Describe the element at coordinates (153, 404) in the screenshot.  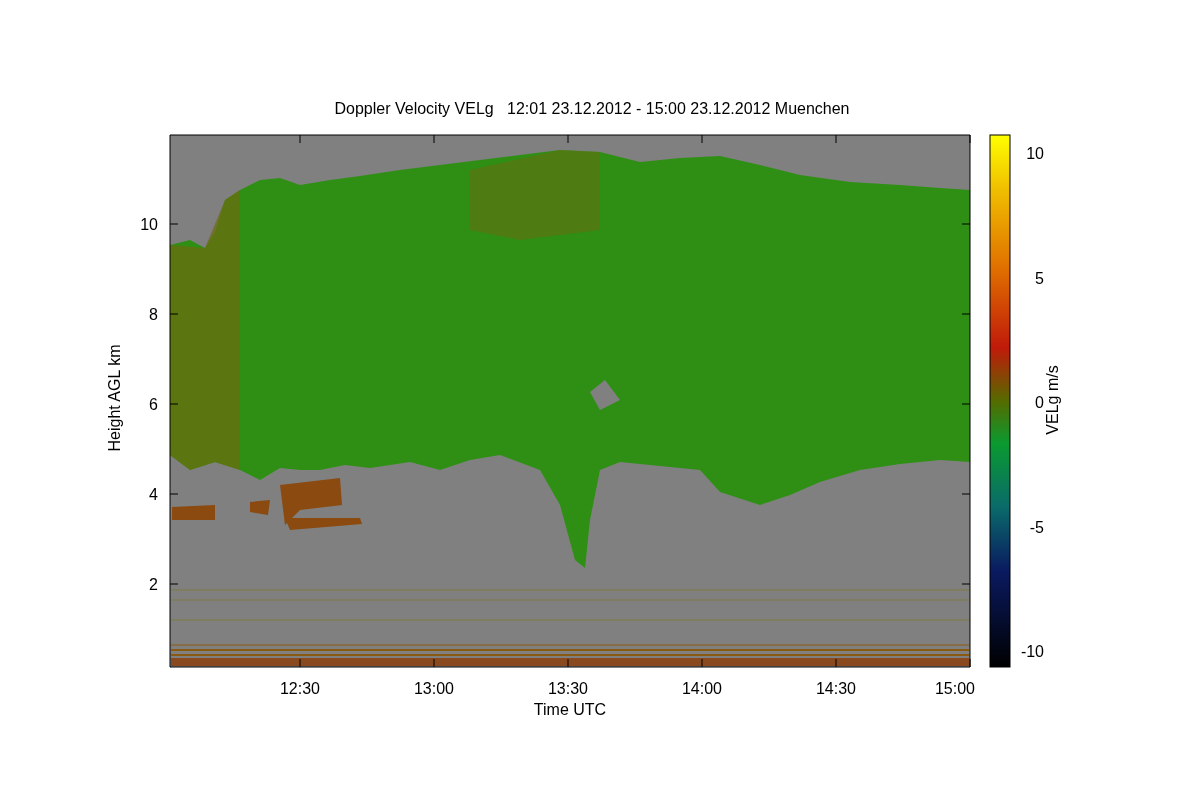
I see `y-tick-label: 6` at that location.